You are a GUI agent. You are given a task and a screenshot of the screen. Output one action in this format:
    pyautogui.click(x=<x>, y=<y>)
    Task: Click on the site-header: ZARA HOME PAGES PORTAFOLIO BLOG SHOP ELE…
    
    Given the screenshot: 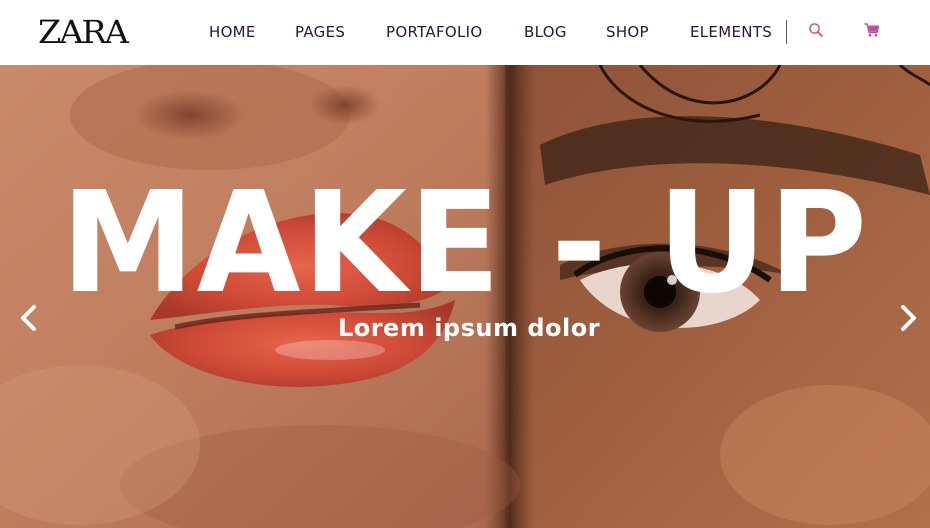 What is the action you would take?
    pyautogui.click(x=465, y=32)
    